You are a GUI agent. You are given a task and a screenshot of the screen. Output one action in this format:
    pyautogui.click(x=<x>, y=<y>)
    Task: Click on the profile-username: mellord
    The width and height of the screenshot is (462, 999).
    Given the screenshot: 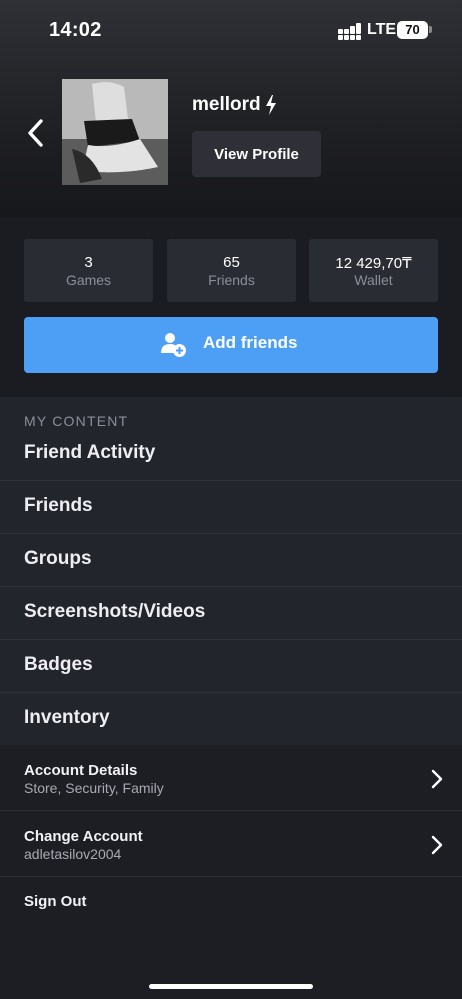 What is the action you would take?
    pyautogui.click(x=226, y=104)
    